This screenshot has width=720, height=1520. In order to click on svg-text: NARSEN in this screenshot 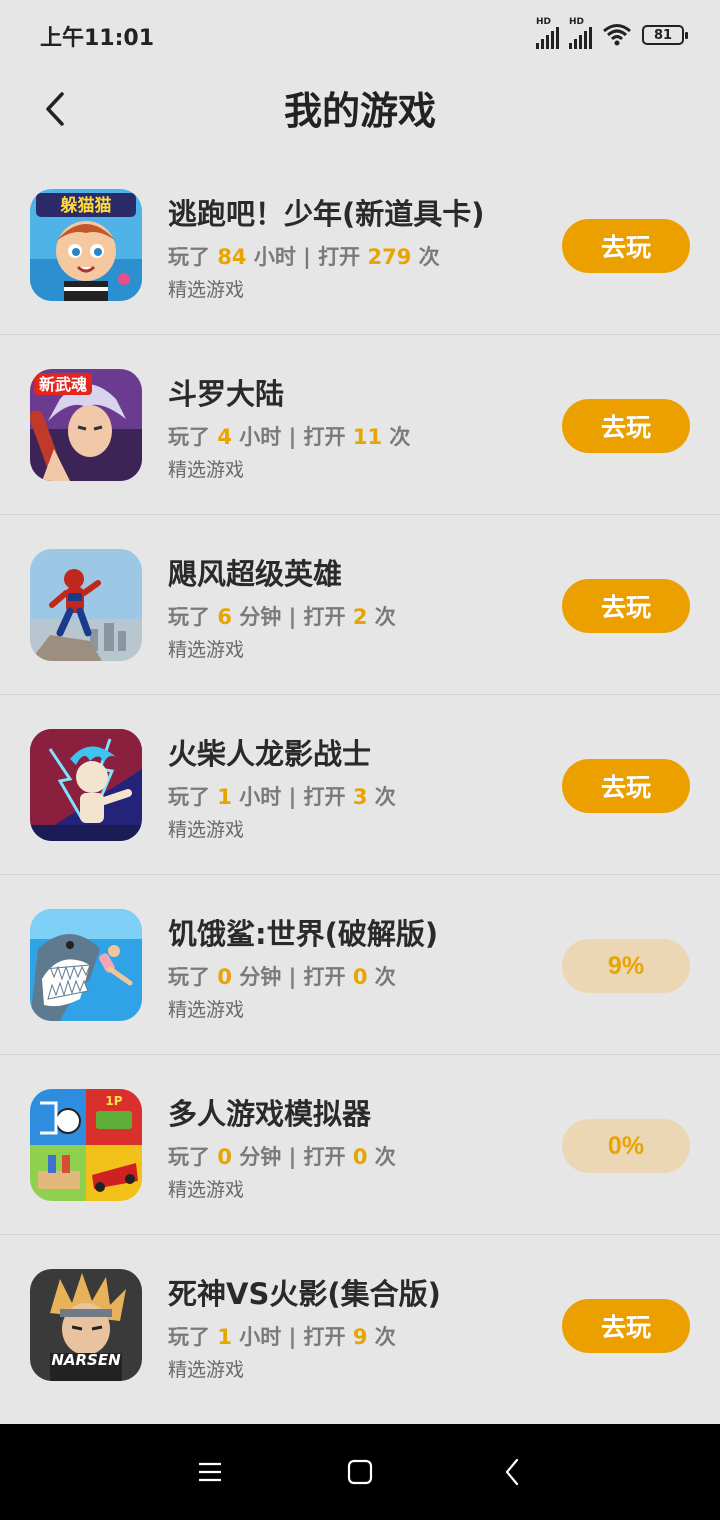, I will do `click(86, 1360)`.